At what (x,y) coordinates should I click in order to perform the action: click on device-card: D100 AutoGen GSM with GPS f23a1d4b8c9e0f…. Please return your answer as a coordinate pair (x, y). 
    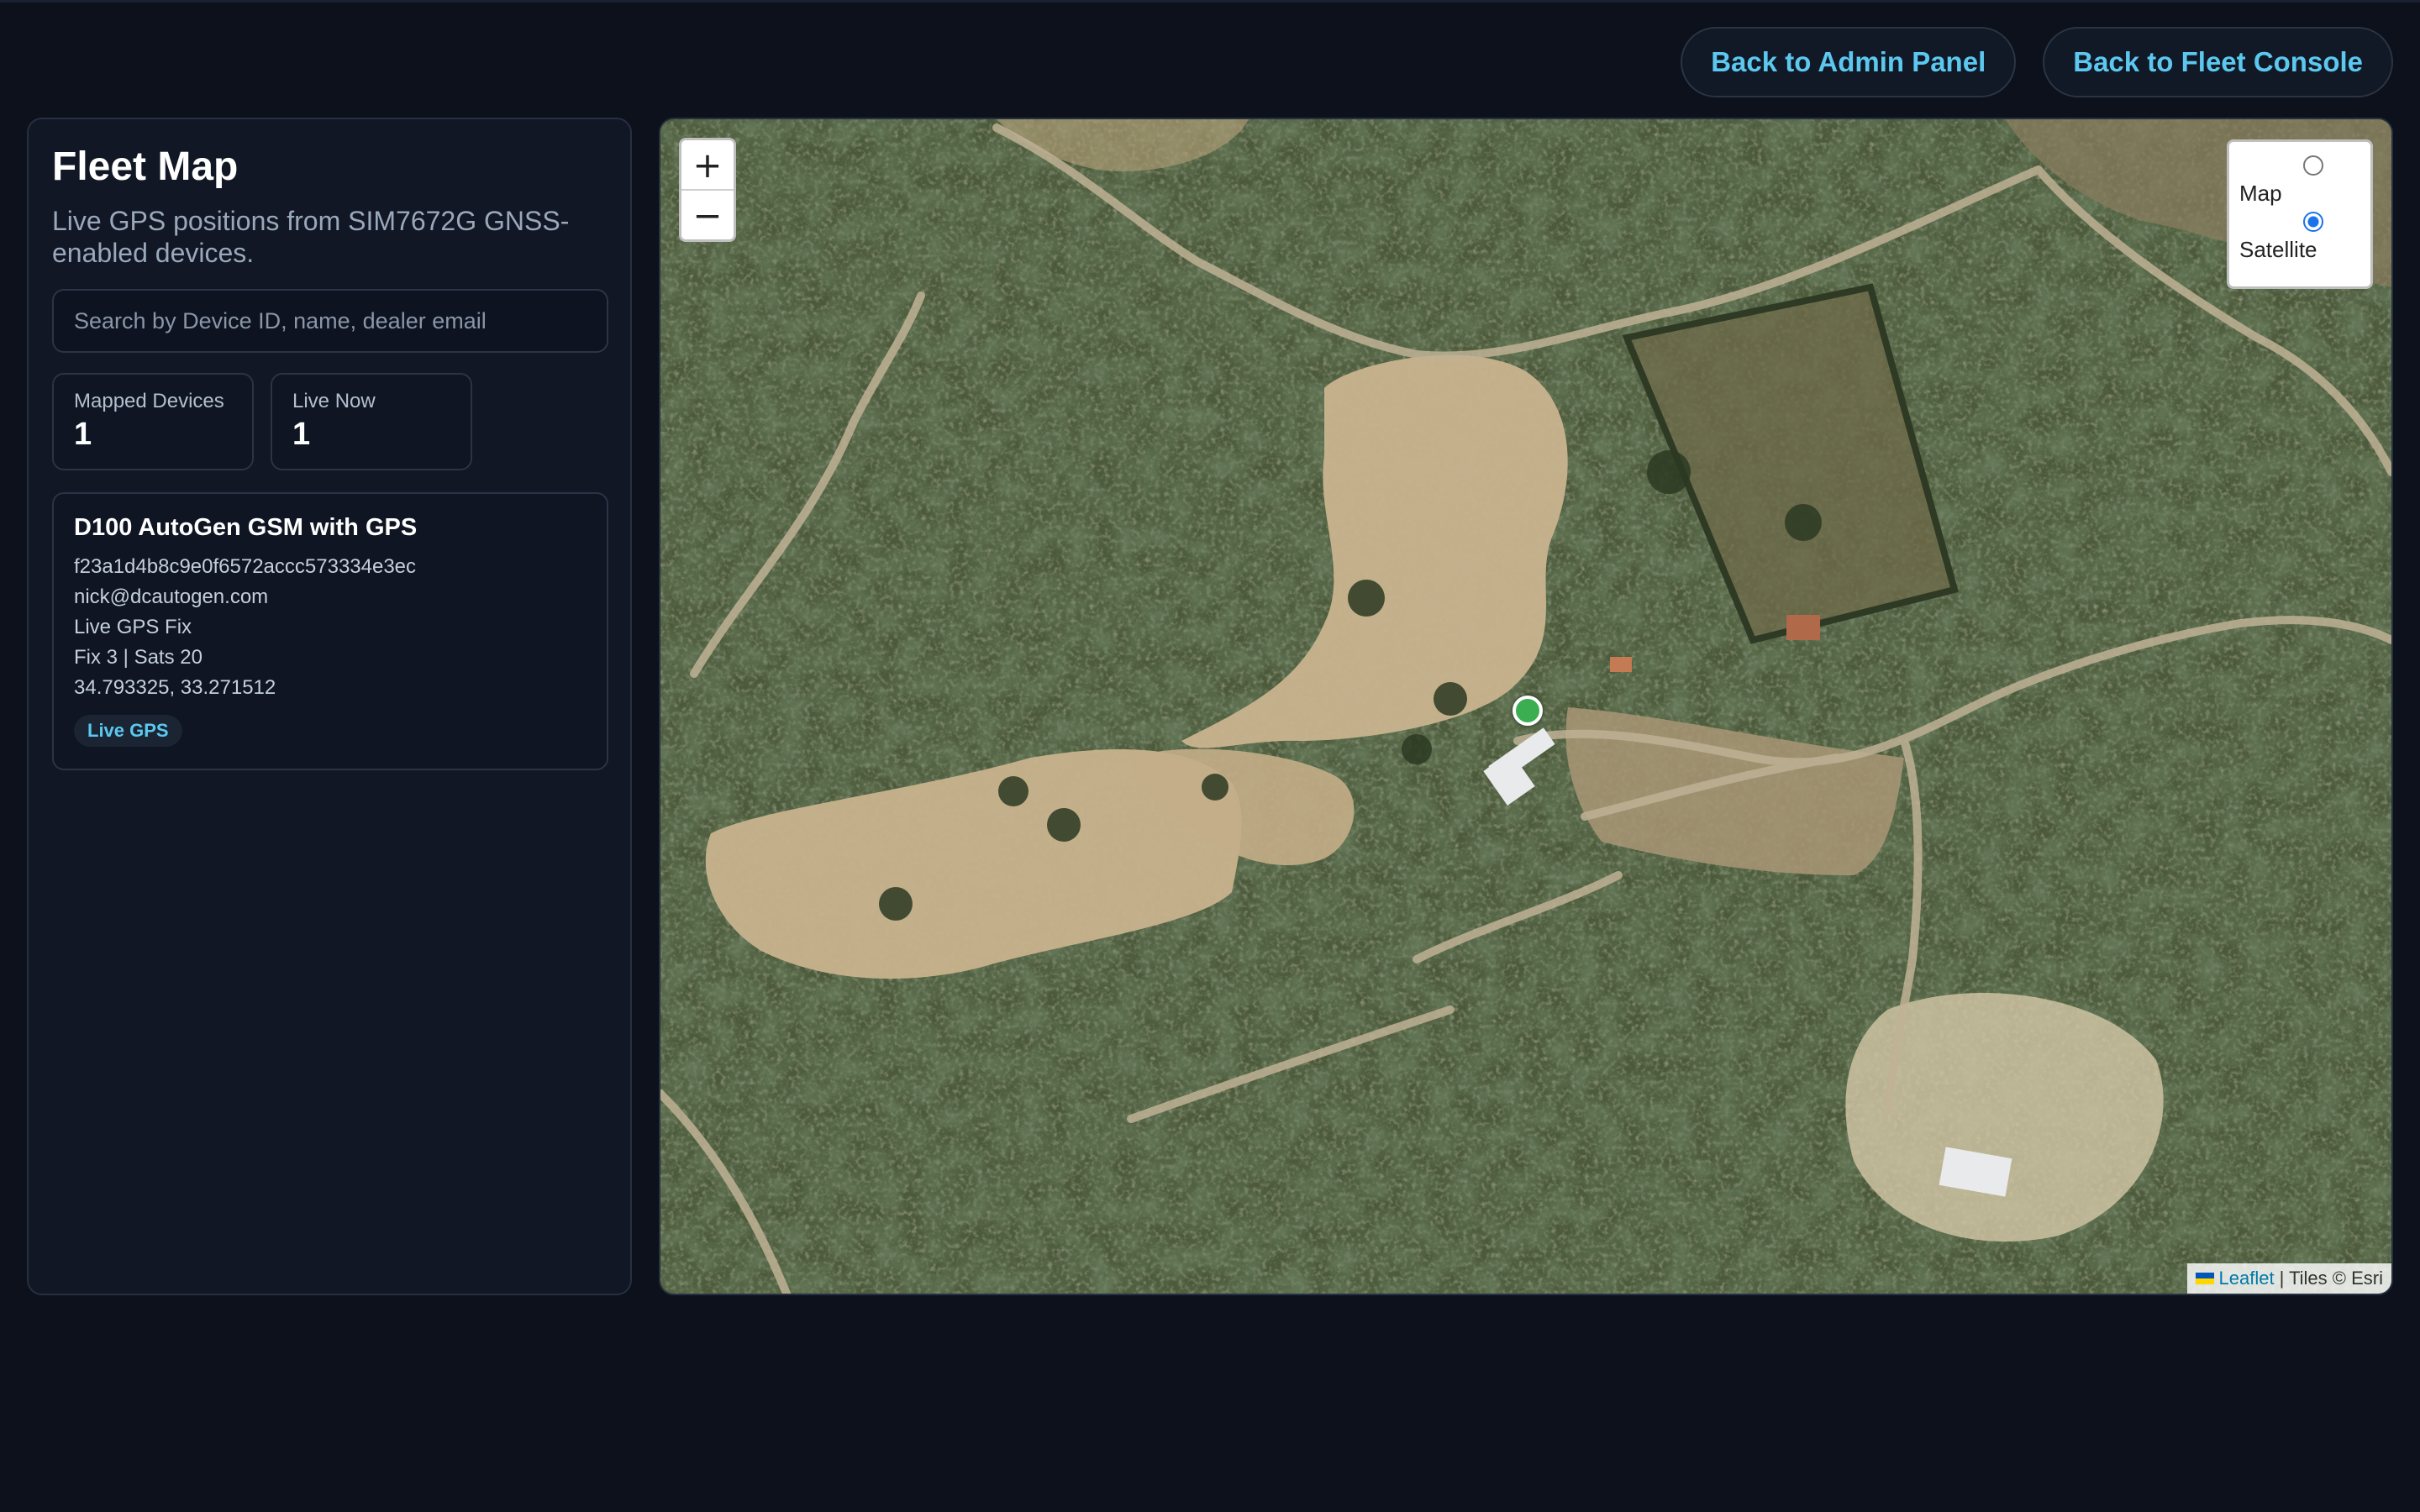
    Looking at the image, I should click on (330, 631).